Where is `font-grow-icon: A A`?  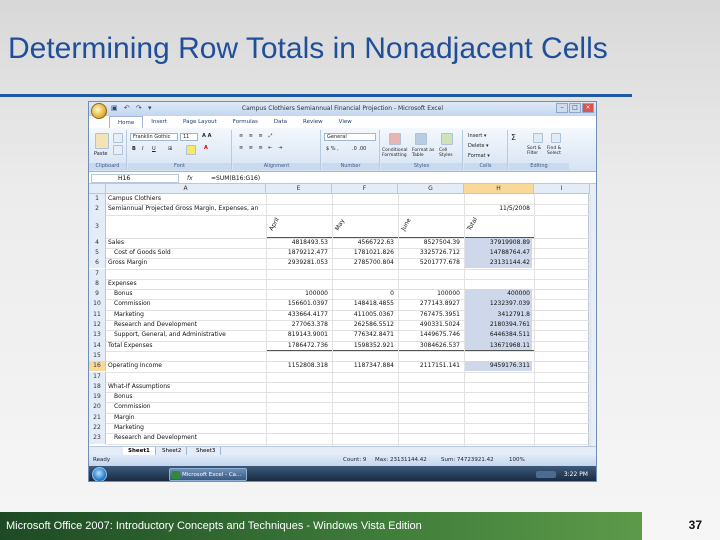
font-grow-icon: A A is located at coordinates (206, 136).